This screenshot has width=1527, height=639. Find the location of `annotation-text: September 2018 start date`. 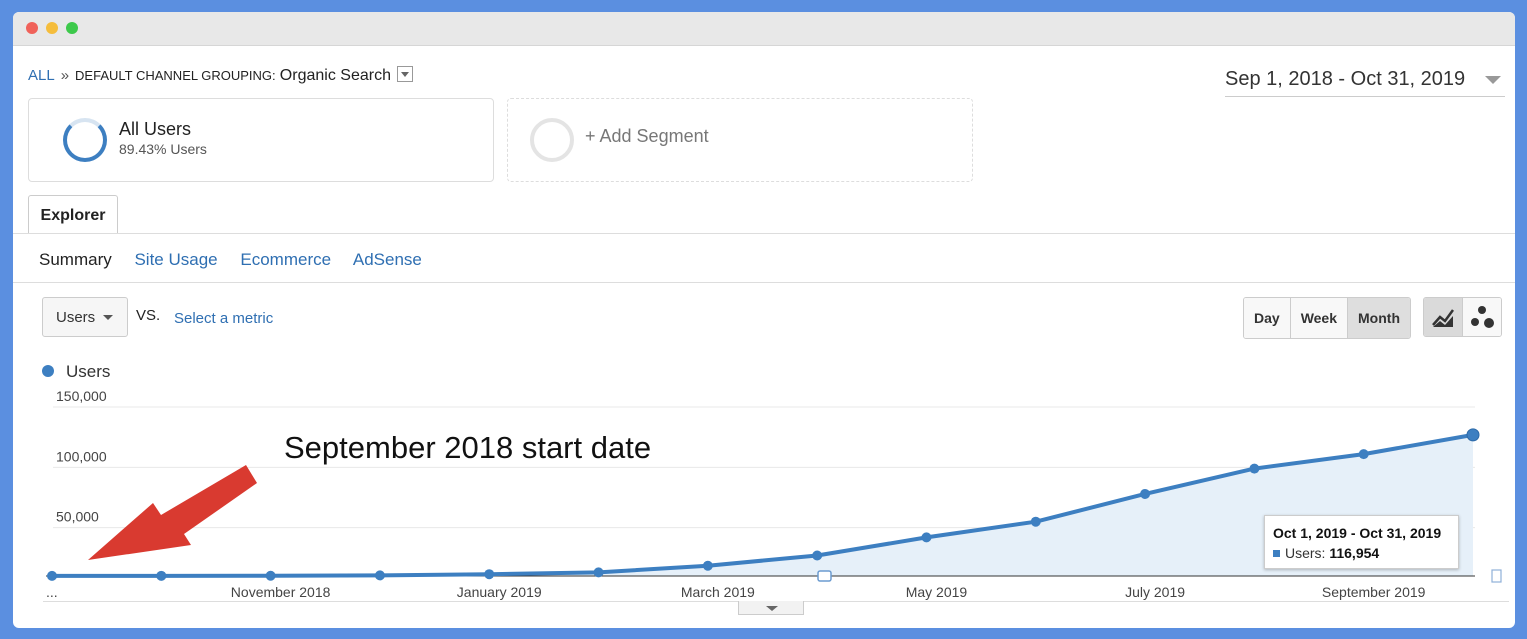

annotation-text: September 2018 start date is located at coordinates (468, 447).